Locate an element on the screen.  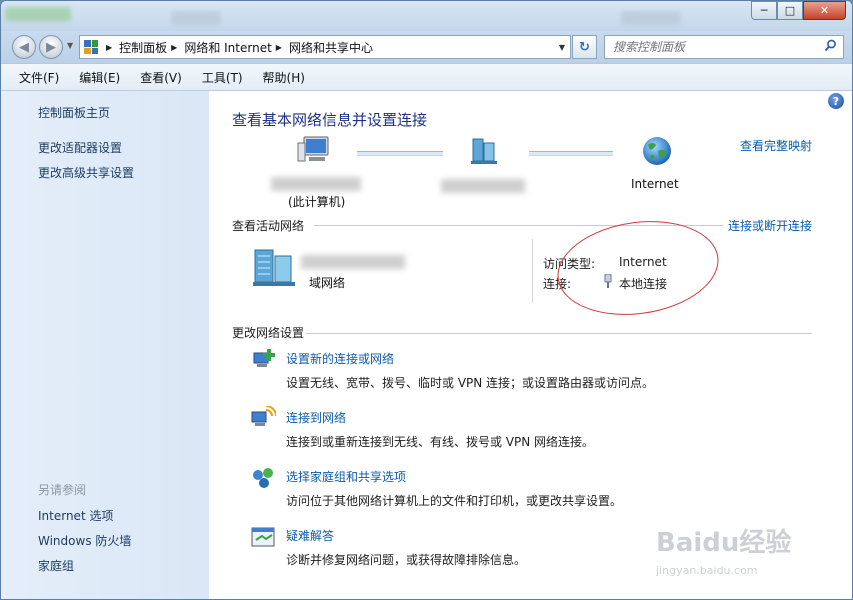
network-type-label: 域网络 is located at coordinates (327, 283).